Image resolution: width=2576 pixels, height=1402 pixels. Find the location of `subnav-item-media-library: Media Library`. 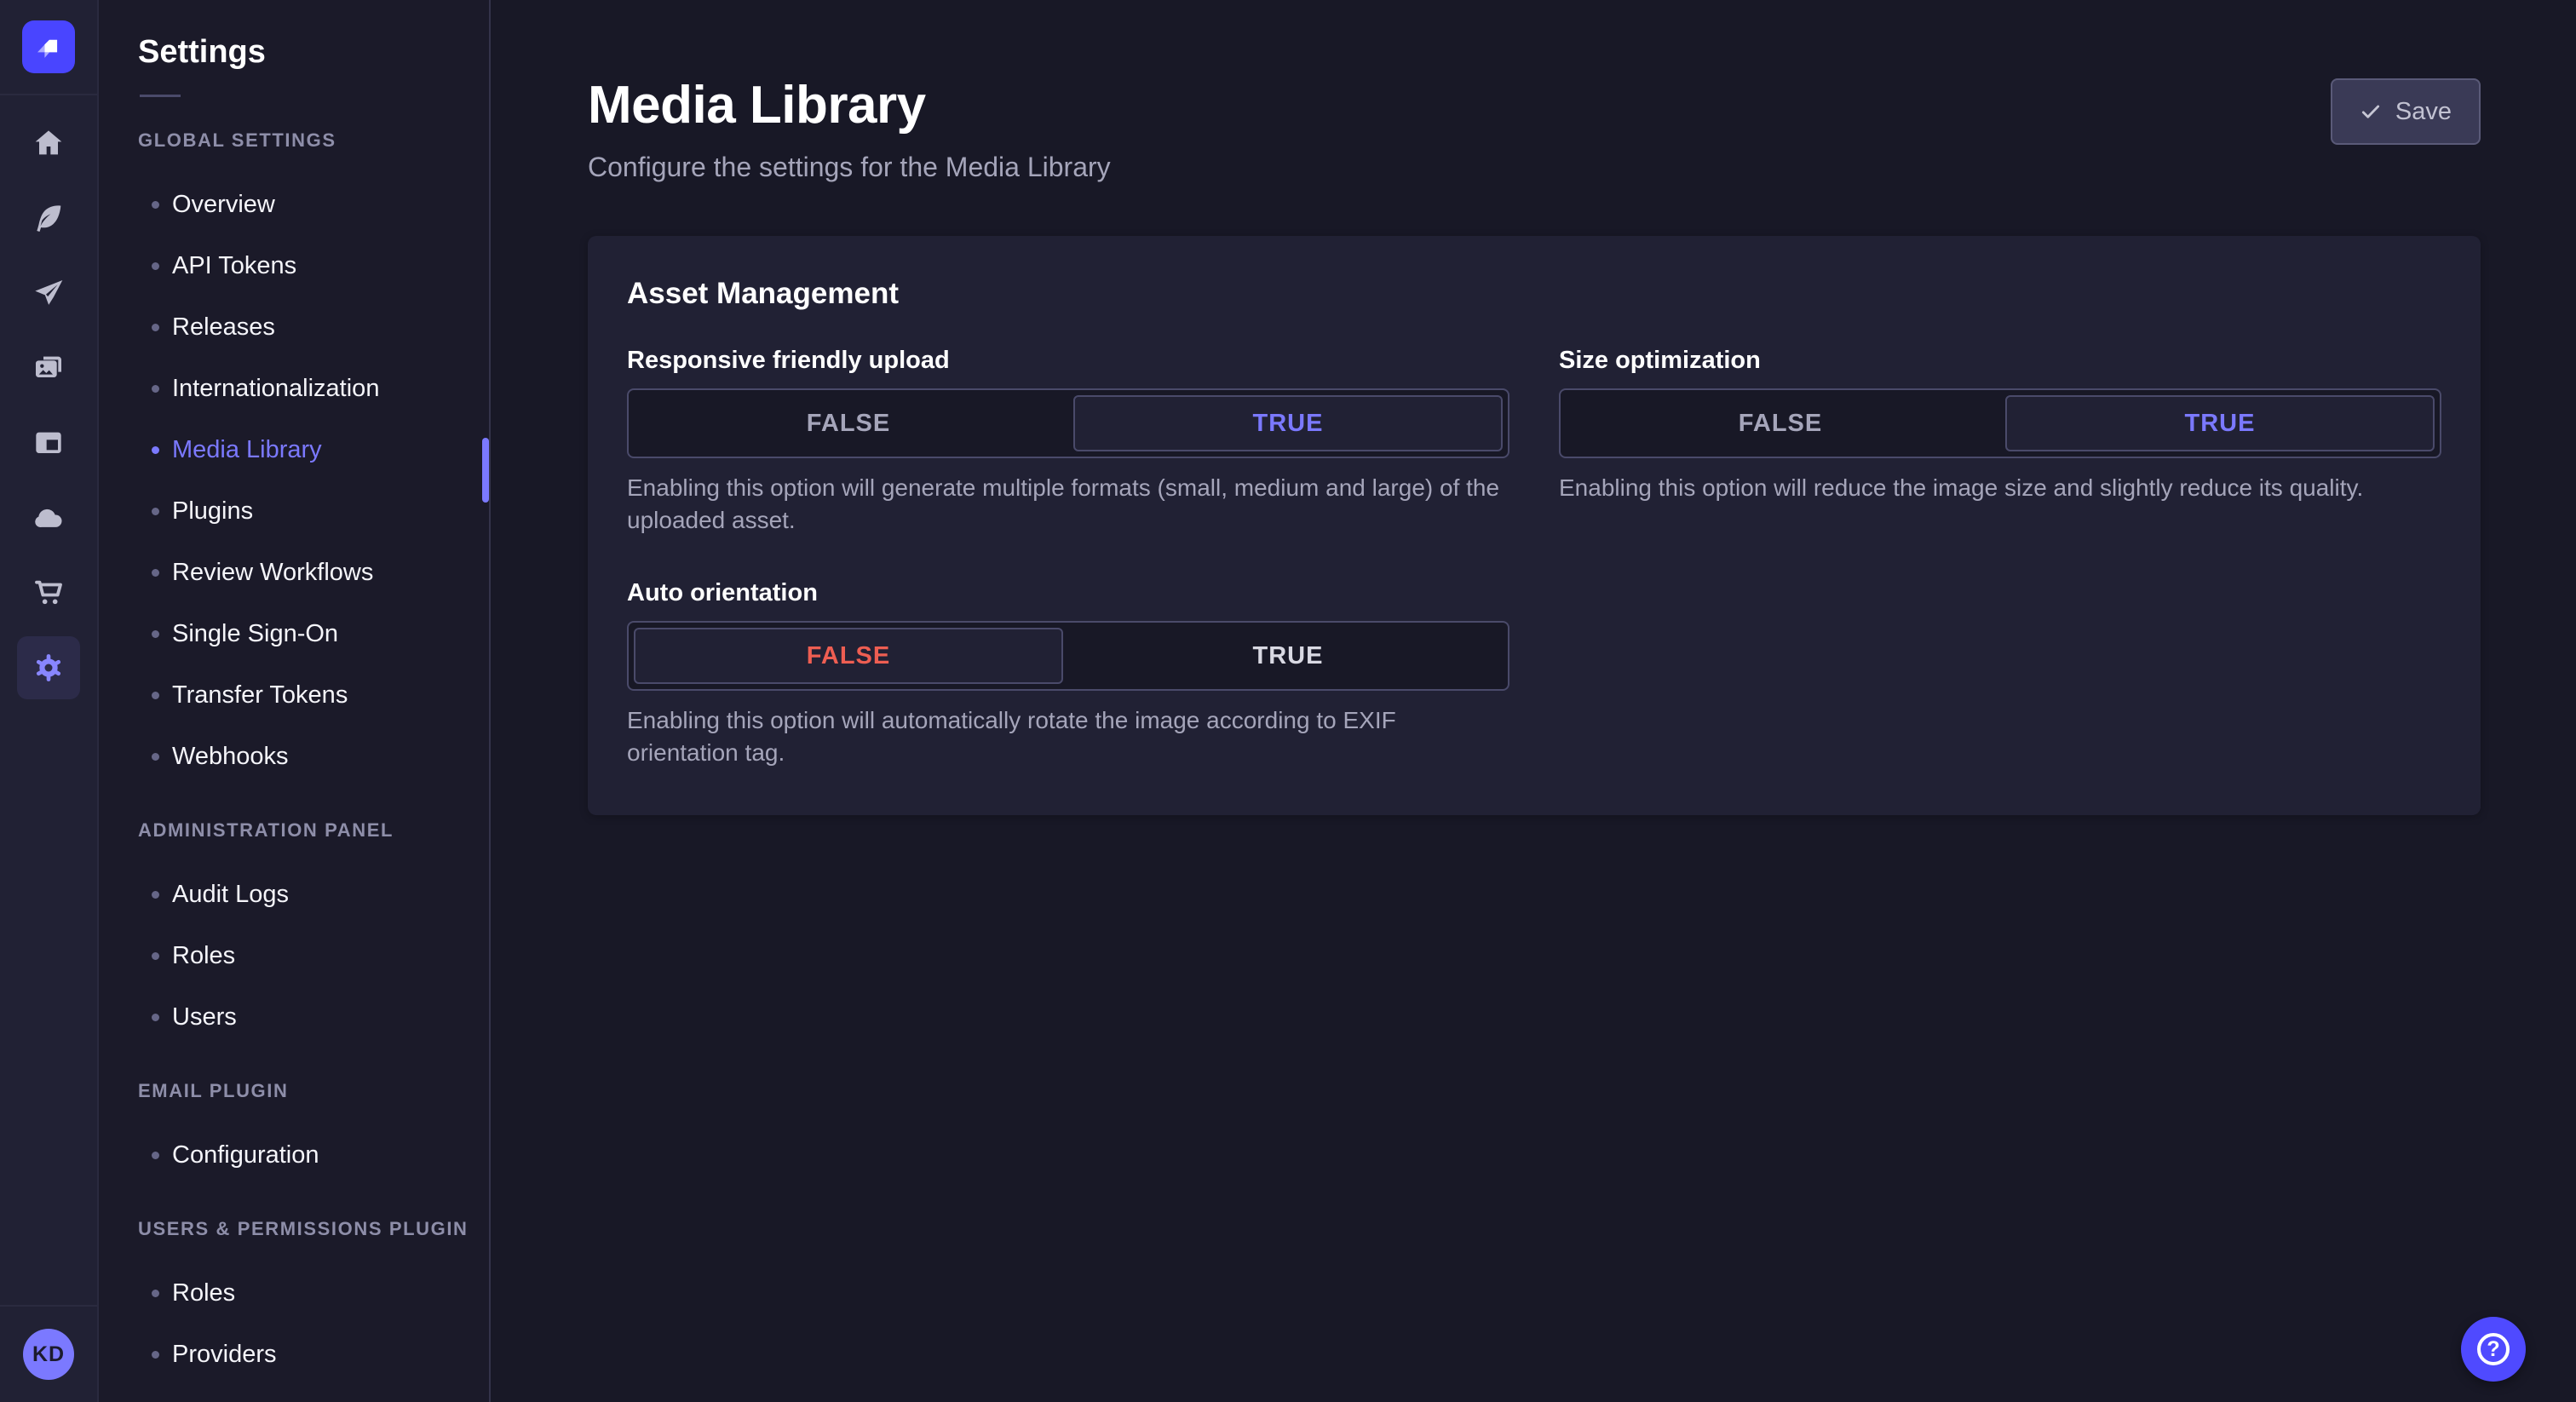

subnav-item-media-library: Media Library is located at coordinates (294, 449).